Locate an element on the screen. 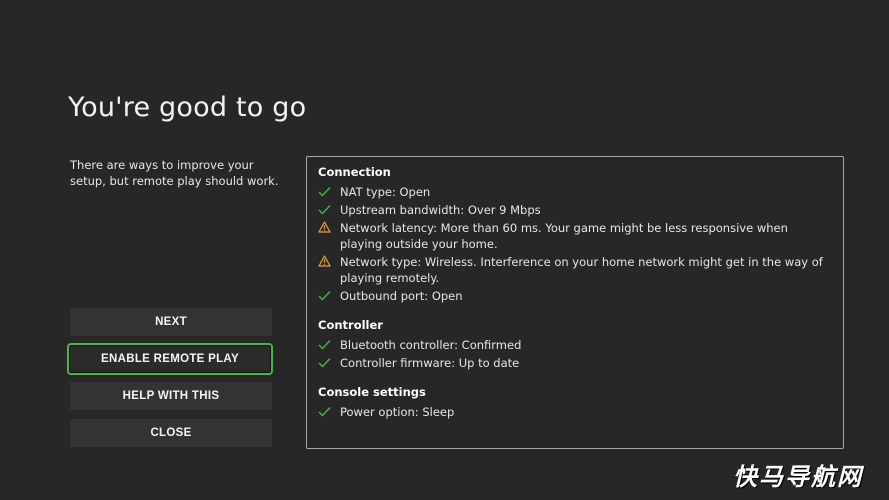 The image size is (889, 500). section-title: Controller is located at coordinates (350, 325).